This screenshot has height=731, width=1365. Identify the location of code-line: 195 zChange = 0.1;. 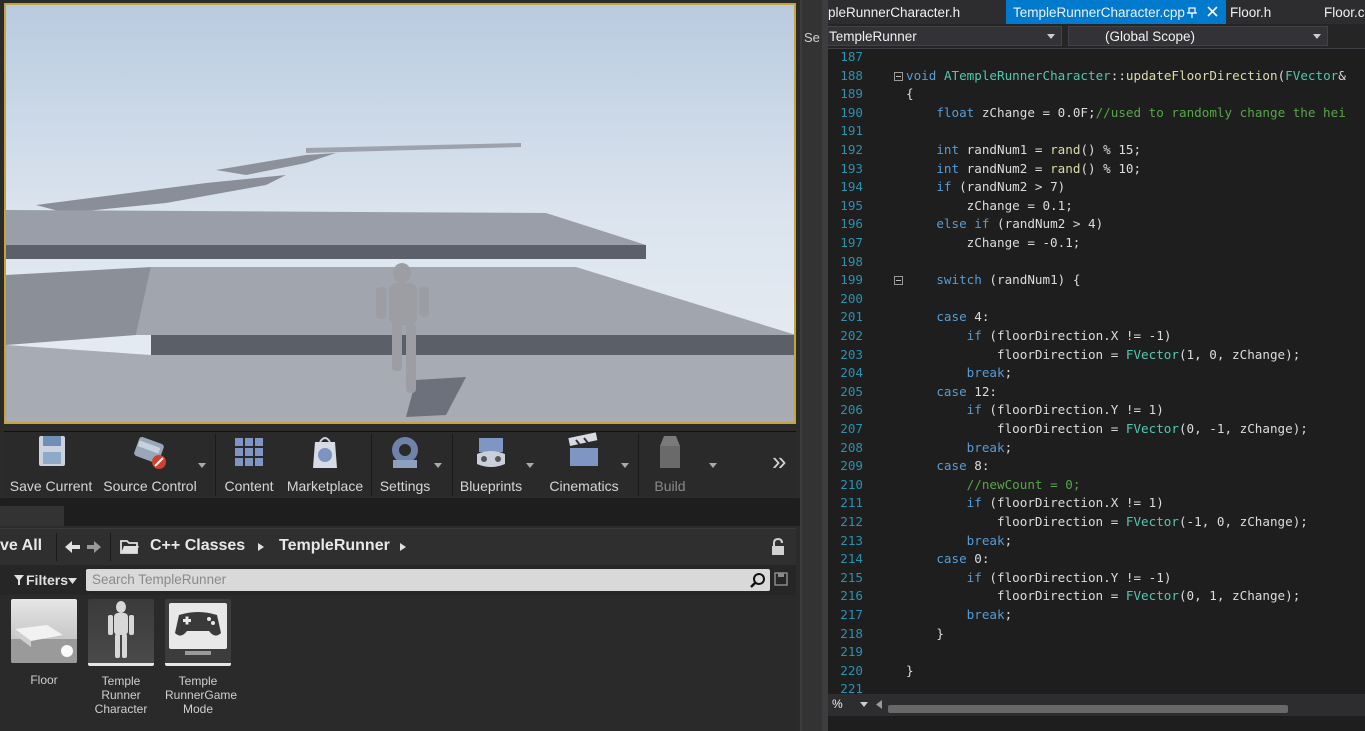
(1096, 206).